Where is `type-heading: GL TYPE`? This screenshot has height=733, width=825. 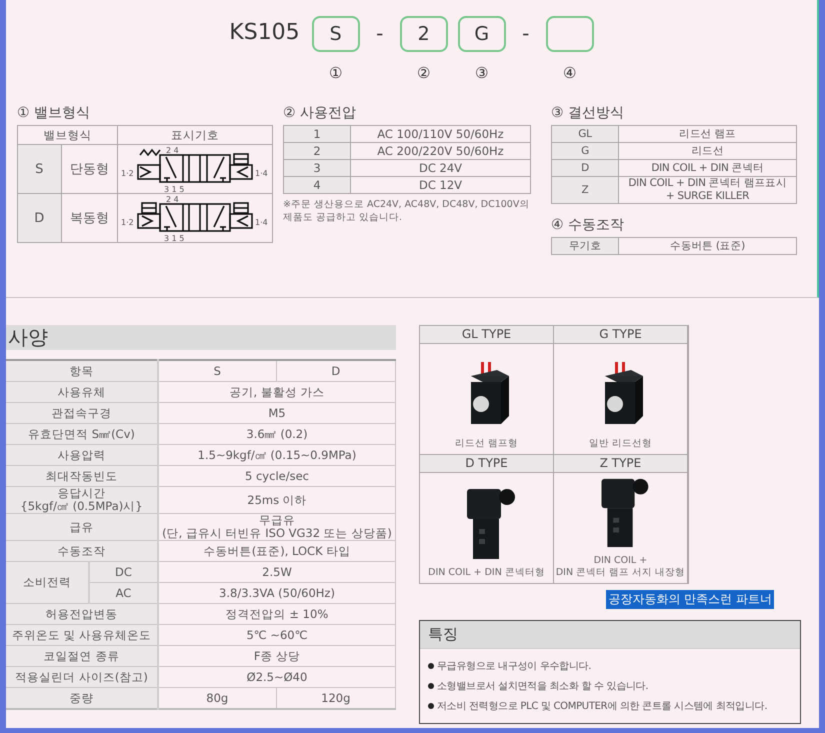
type-heading: GL TYPE is located at coordinates (486, 335).